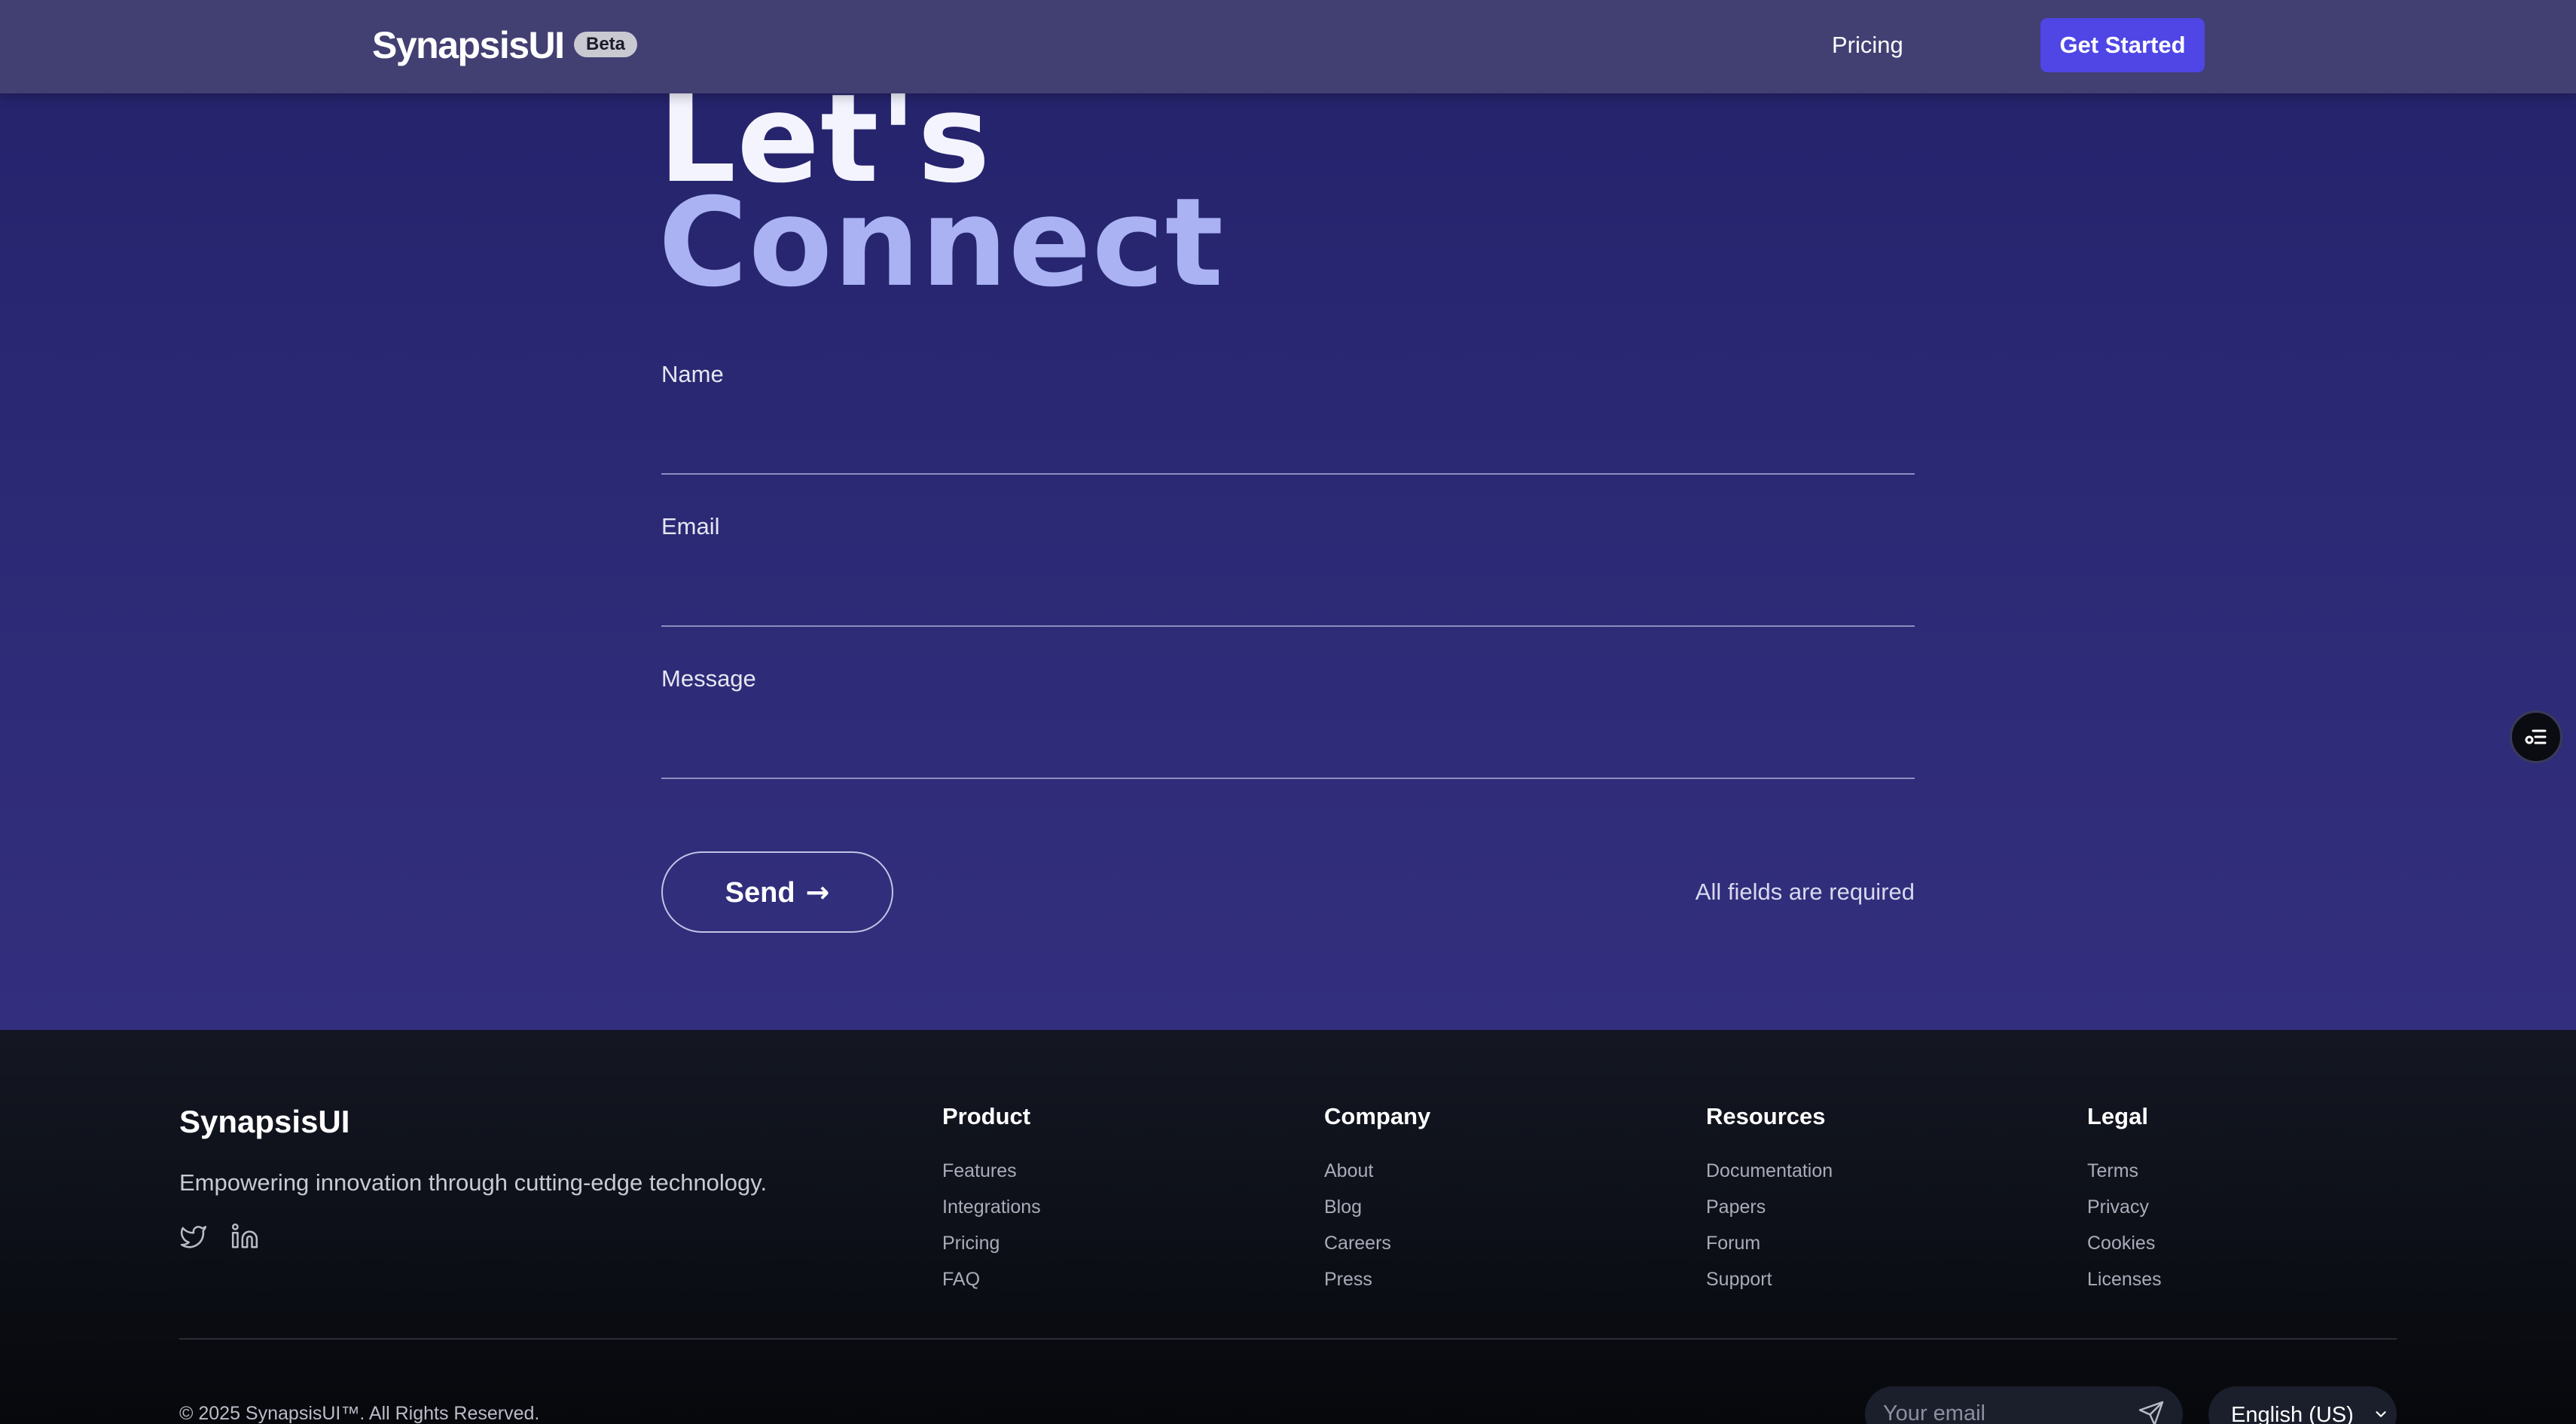 This screenshot has height=1424, width=2576. What do you see at coordinates (1766, 1116) in the screenshot?
I see `footer-col-title-resources: Resources` at bounding box center [1766, 1116].